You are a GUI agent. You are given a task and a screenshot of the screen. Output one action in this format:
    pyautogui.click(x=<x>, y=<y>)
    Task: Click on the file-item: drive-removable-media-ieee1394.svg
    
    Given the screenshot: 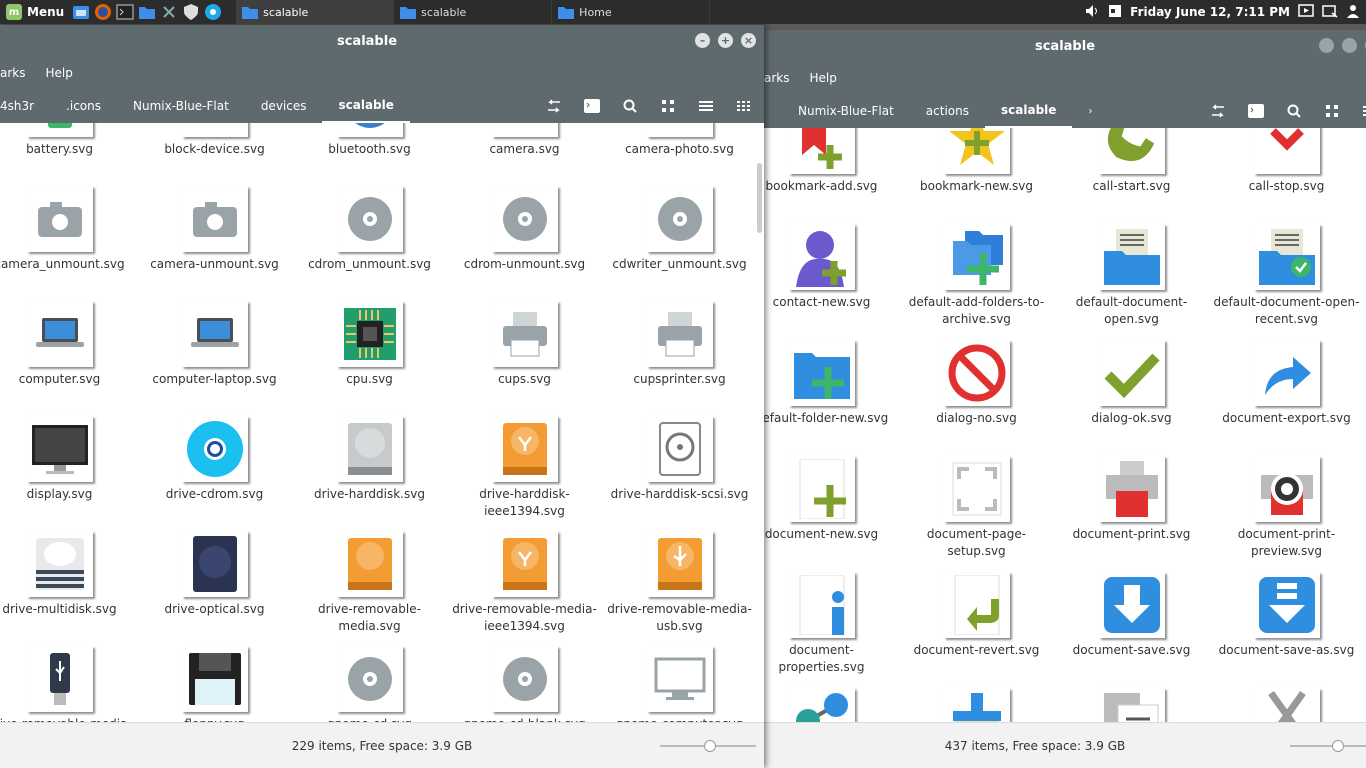 What is the action you would take?
    pyautogui.click(x=524, y=588)
    